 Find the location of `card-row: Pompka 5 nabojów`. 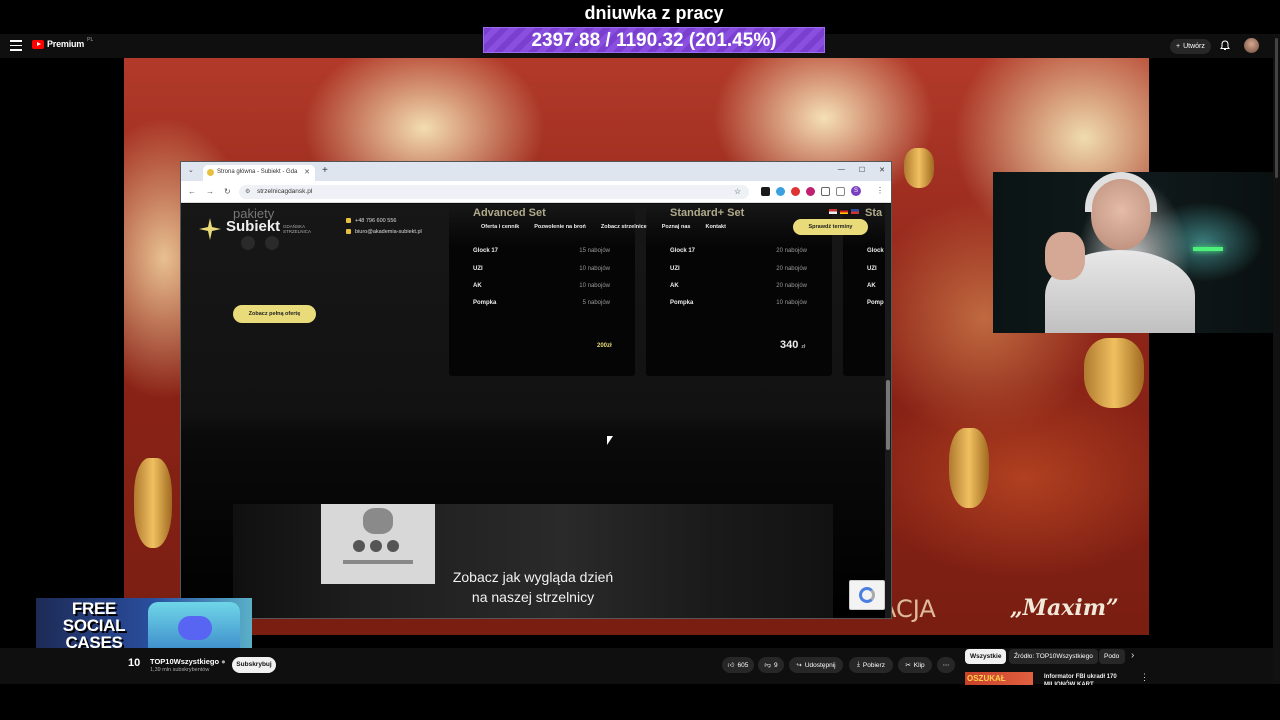

card-row: Pompka 5 nabojów is located at coordinates (541, 303).